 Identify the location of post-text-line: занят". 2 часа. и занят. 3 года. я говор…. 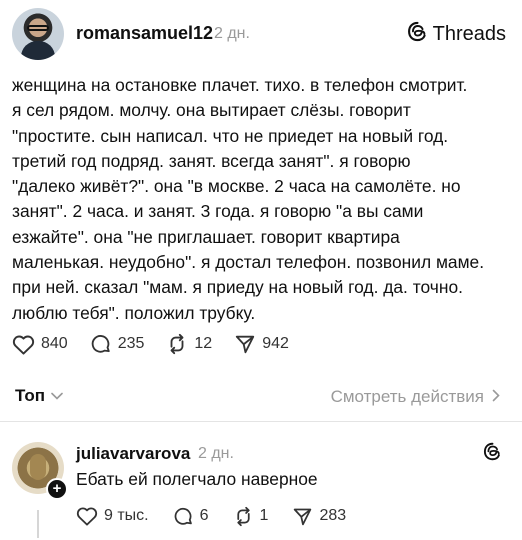
(218, 211).